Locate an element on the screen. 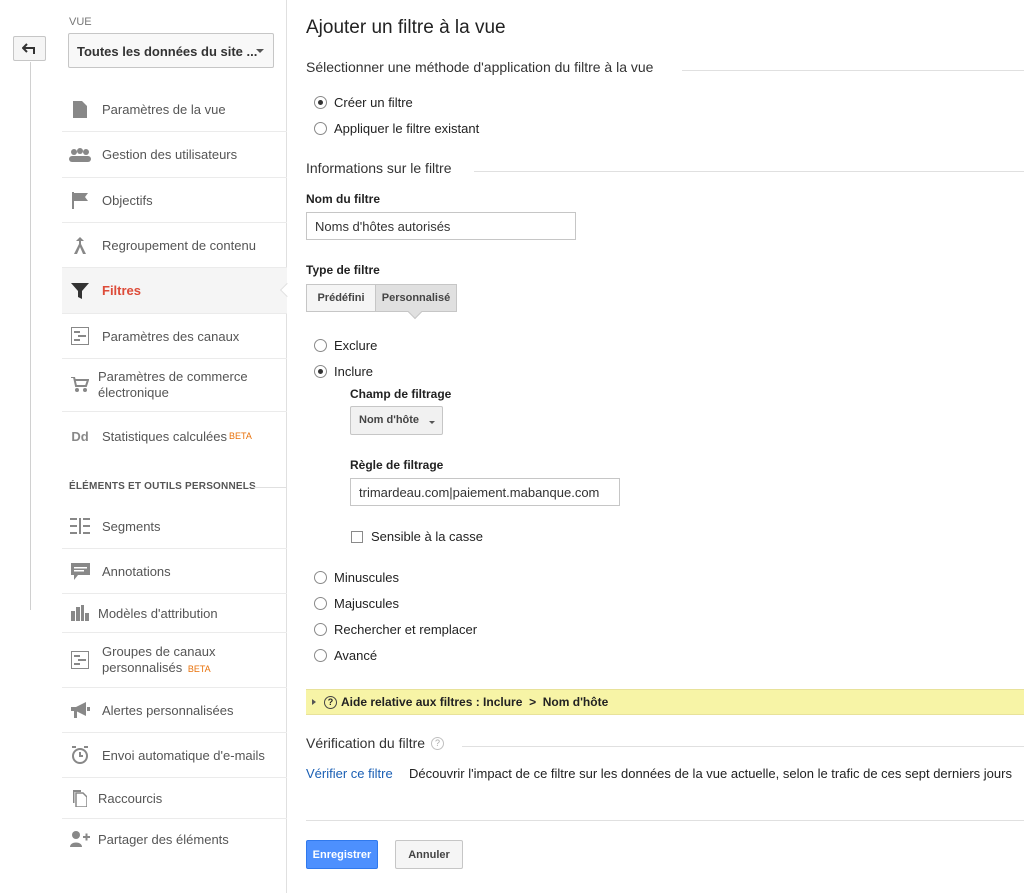 This screenshot has height=893, width=1024. sidebar-item-scheduled-emails: Envoi automatique d'e-mails is located at coordinates (174, 755).